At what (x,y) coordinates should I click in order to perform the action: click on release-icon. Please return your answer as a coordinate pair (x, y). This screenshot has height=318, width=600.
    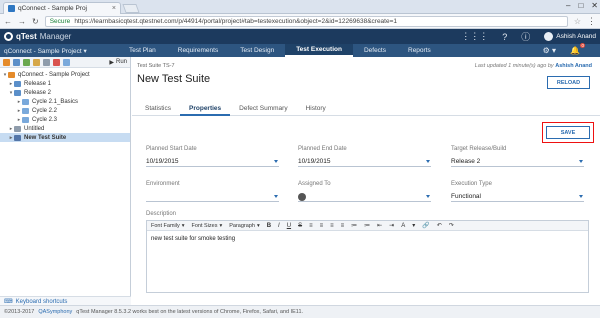
    Looking at the image, I should click on (17, 83).